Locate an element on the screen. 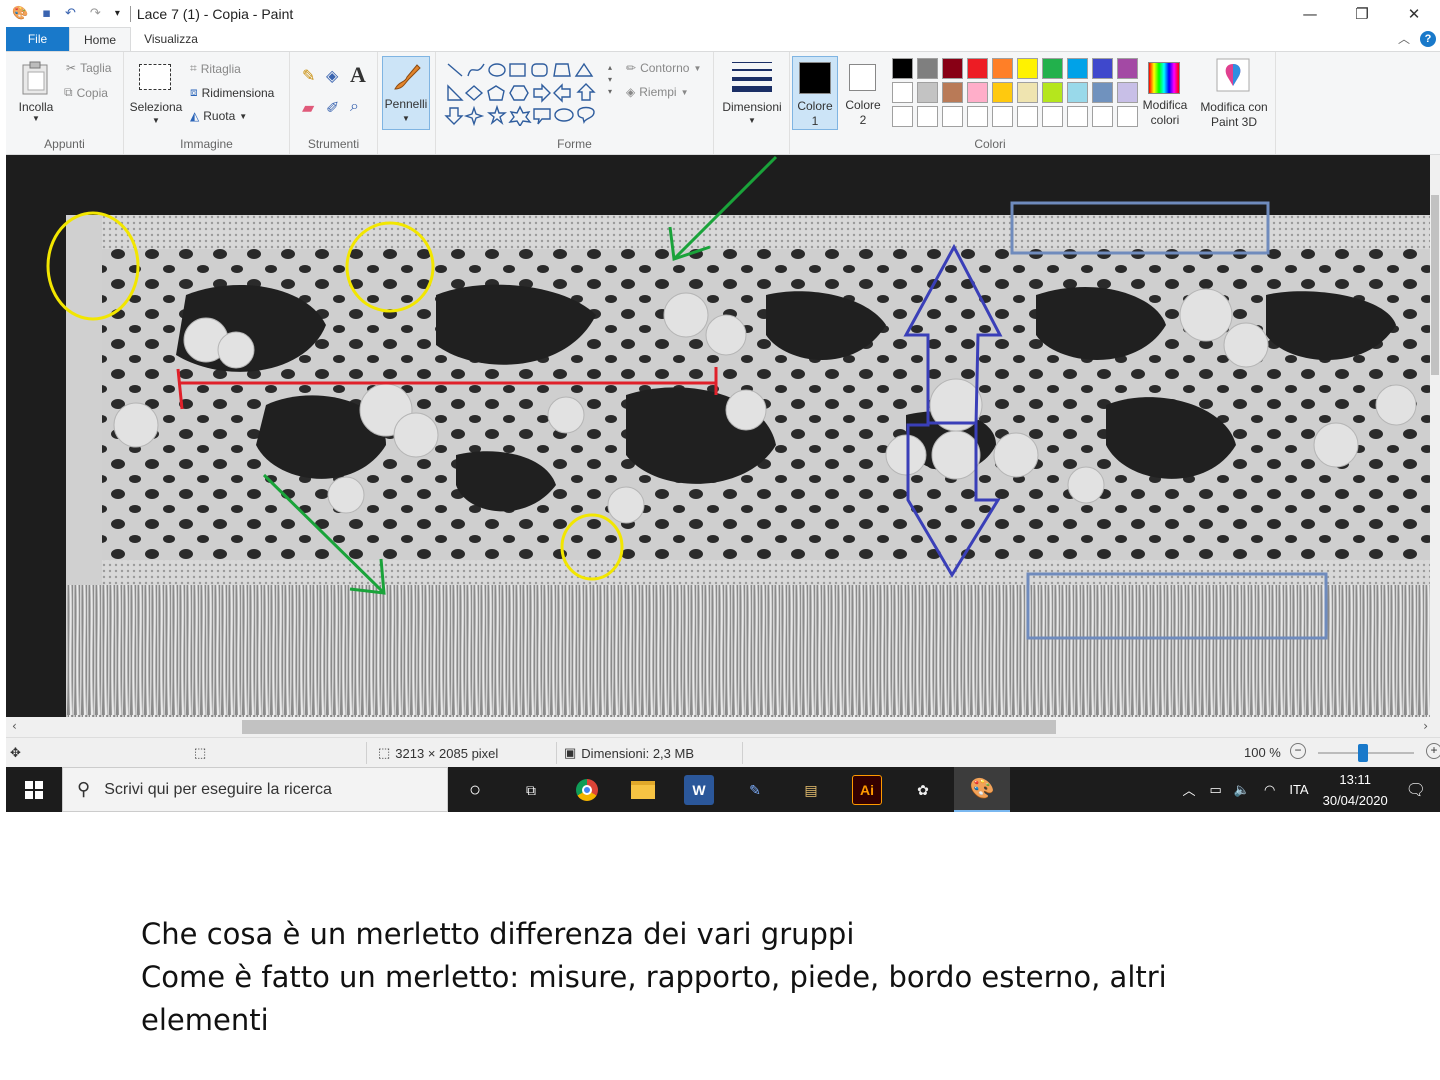 Image resolution: width=1440 pixels, height=1080 pixels. taskbar-search-box: ⚲ Scrivi qui per eseguire la ricerca is located at coordinates (255, 789).